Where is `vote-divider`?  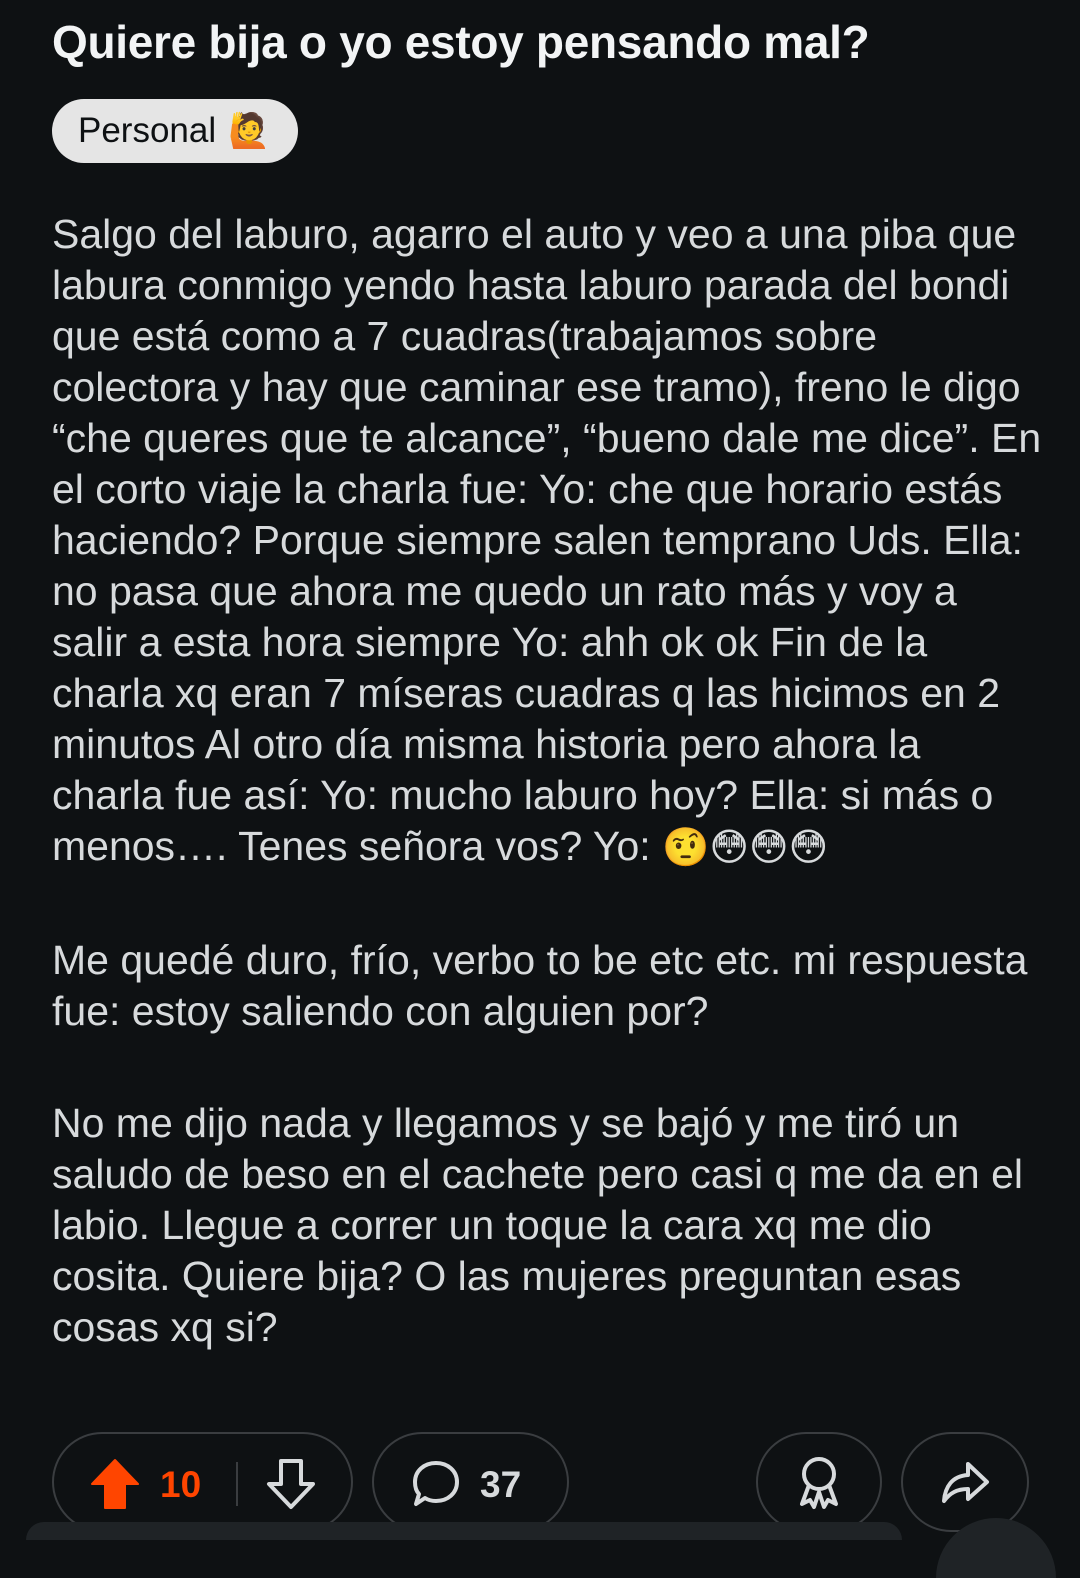
vote-divider is located at coordinates (237, 1484).